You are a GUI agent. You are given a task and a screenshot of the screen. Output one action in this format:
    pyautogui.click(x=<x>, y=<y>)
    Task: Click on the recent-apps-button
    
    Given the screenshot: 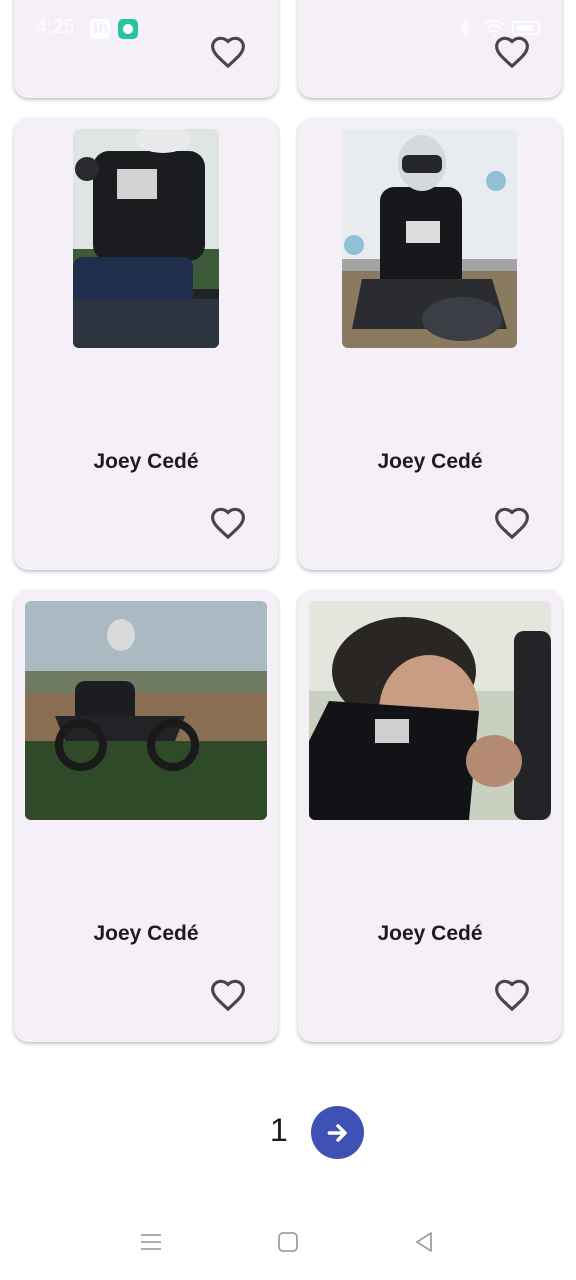 What is the action you would take?
    pyautogui.click(x=151, y=1242)
    